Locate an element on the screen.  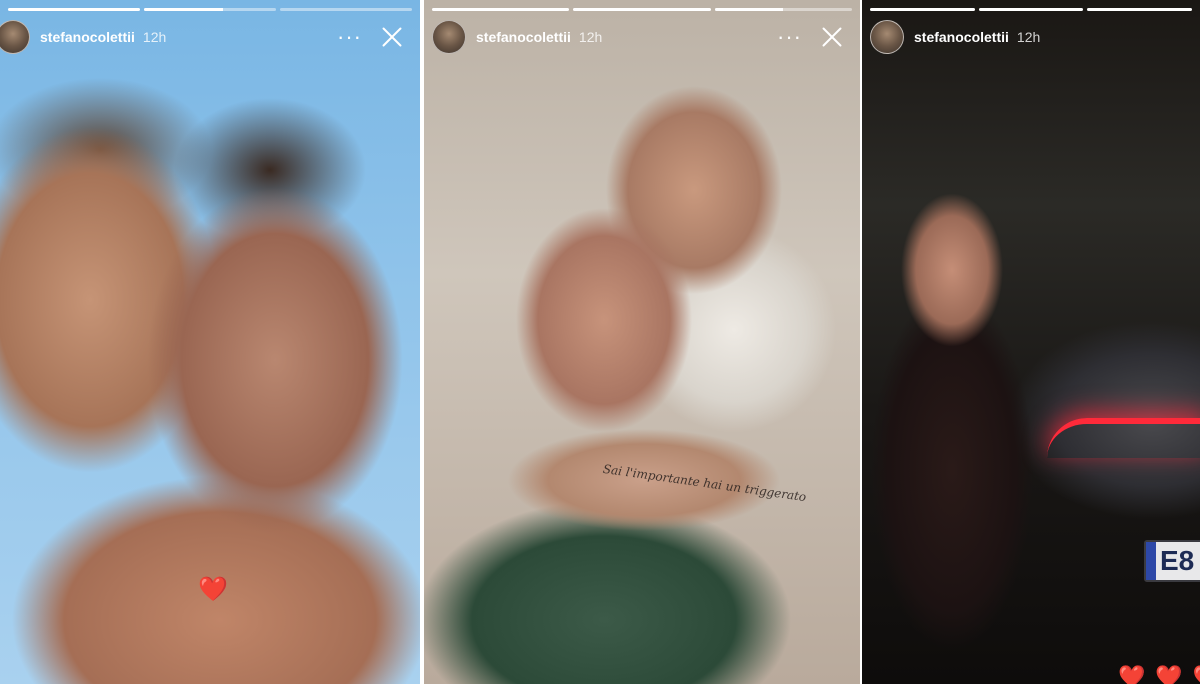
license-plate: E8 is located at coordinates (1172, 561).